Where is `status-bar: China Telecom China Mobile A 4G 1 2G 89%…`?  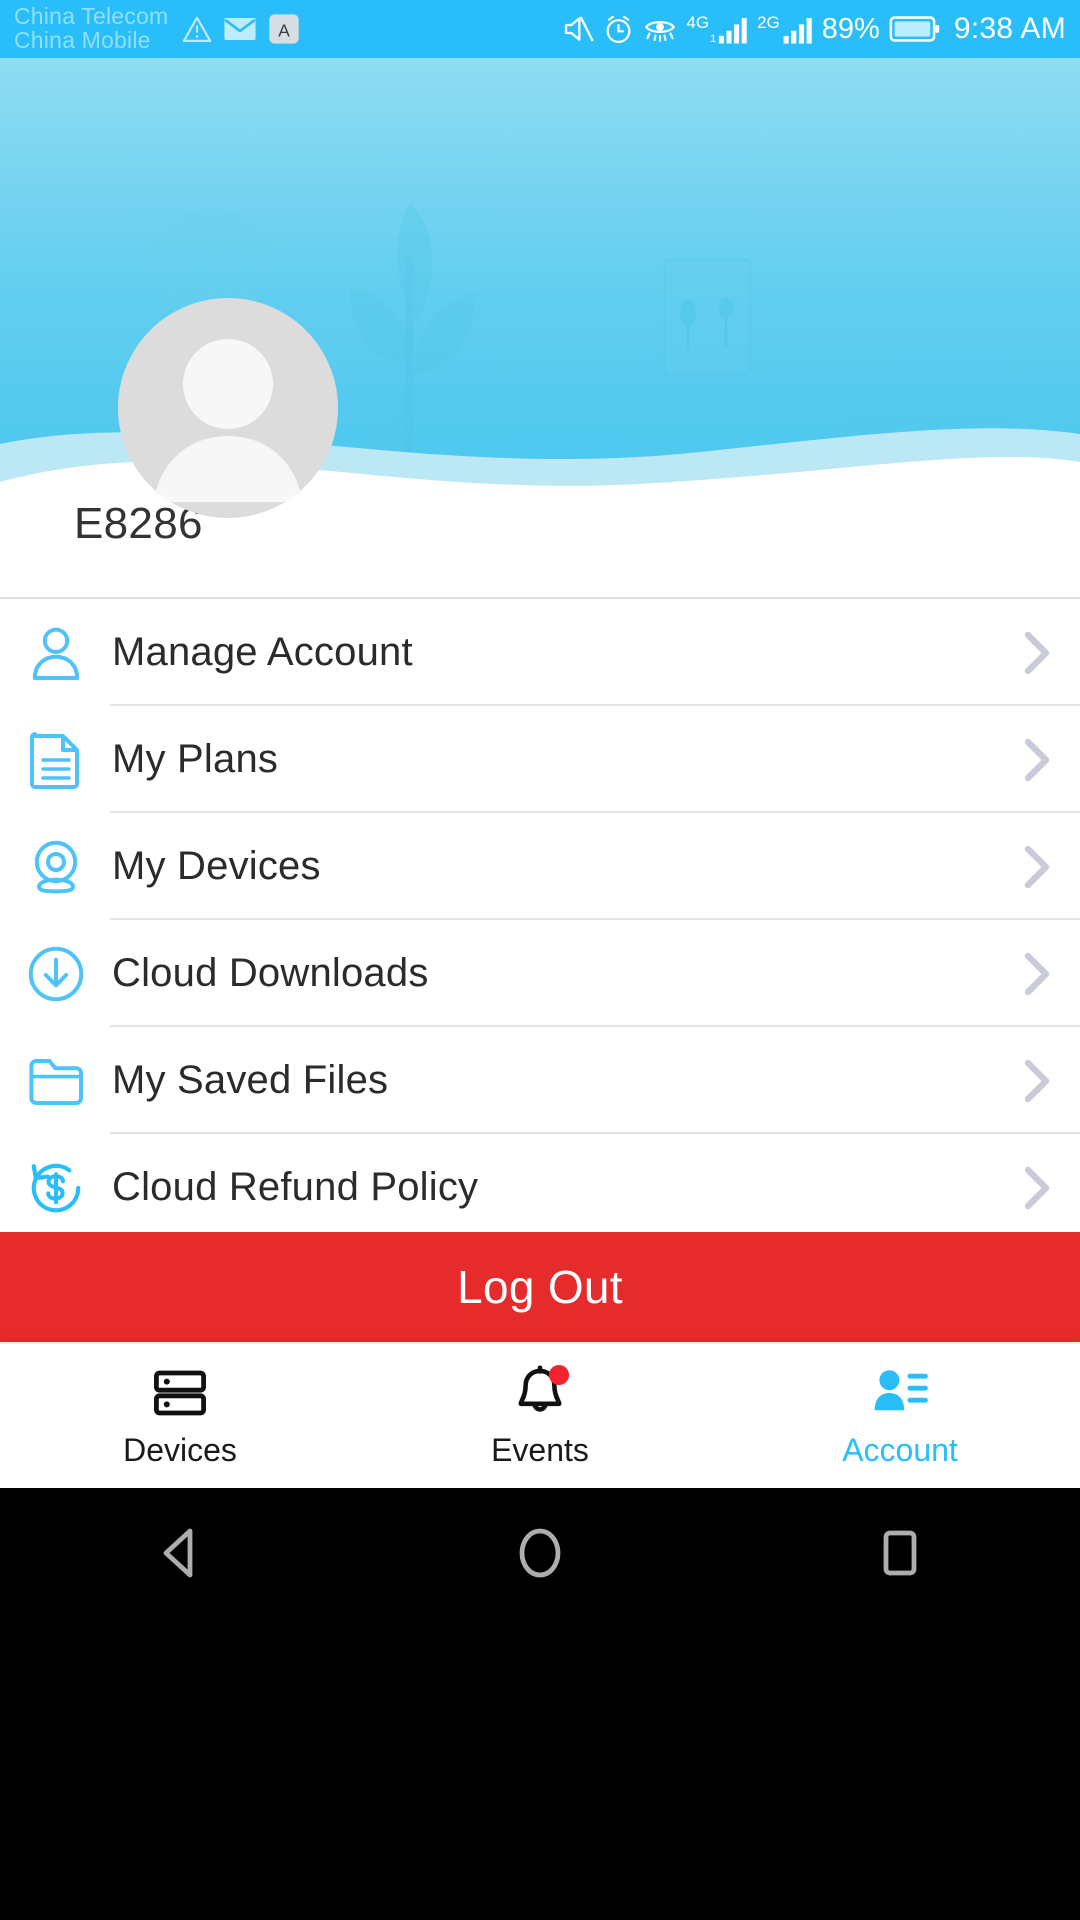
status-bar: China Telecom China Mobile A 4G 1 2G 89%… is located at coordinates (540, 29).